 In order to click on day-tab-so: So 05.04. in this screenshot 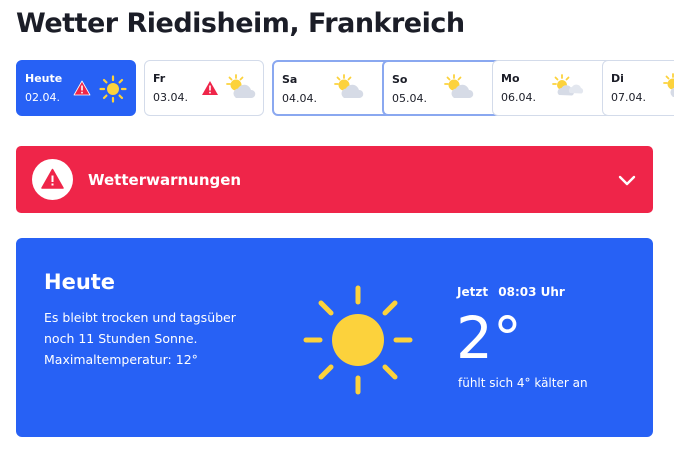, I will do `click(442, 88)`.